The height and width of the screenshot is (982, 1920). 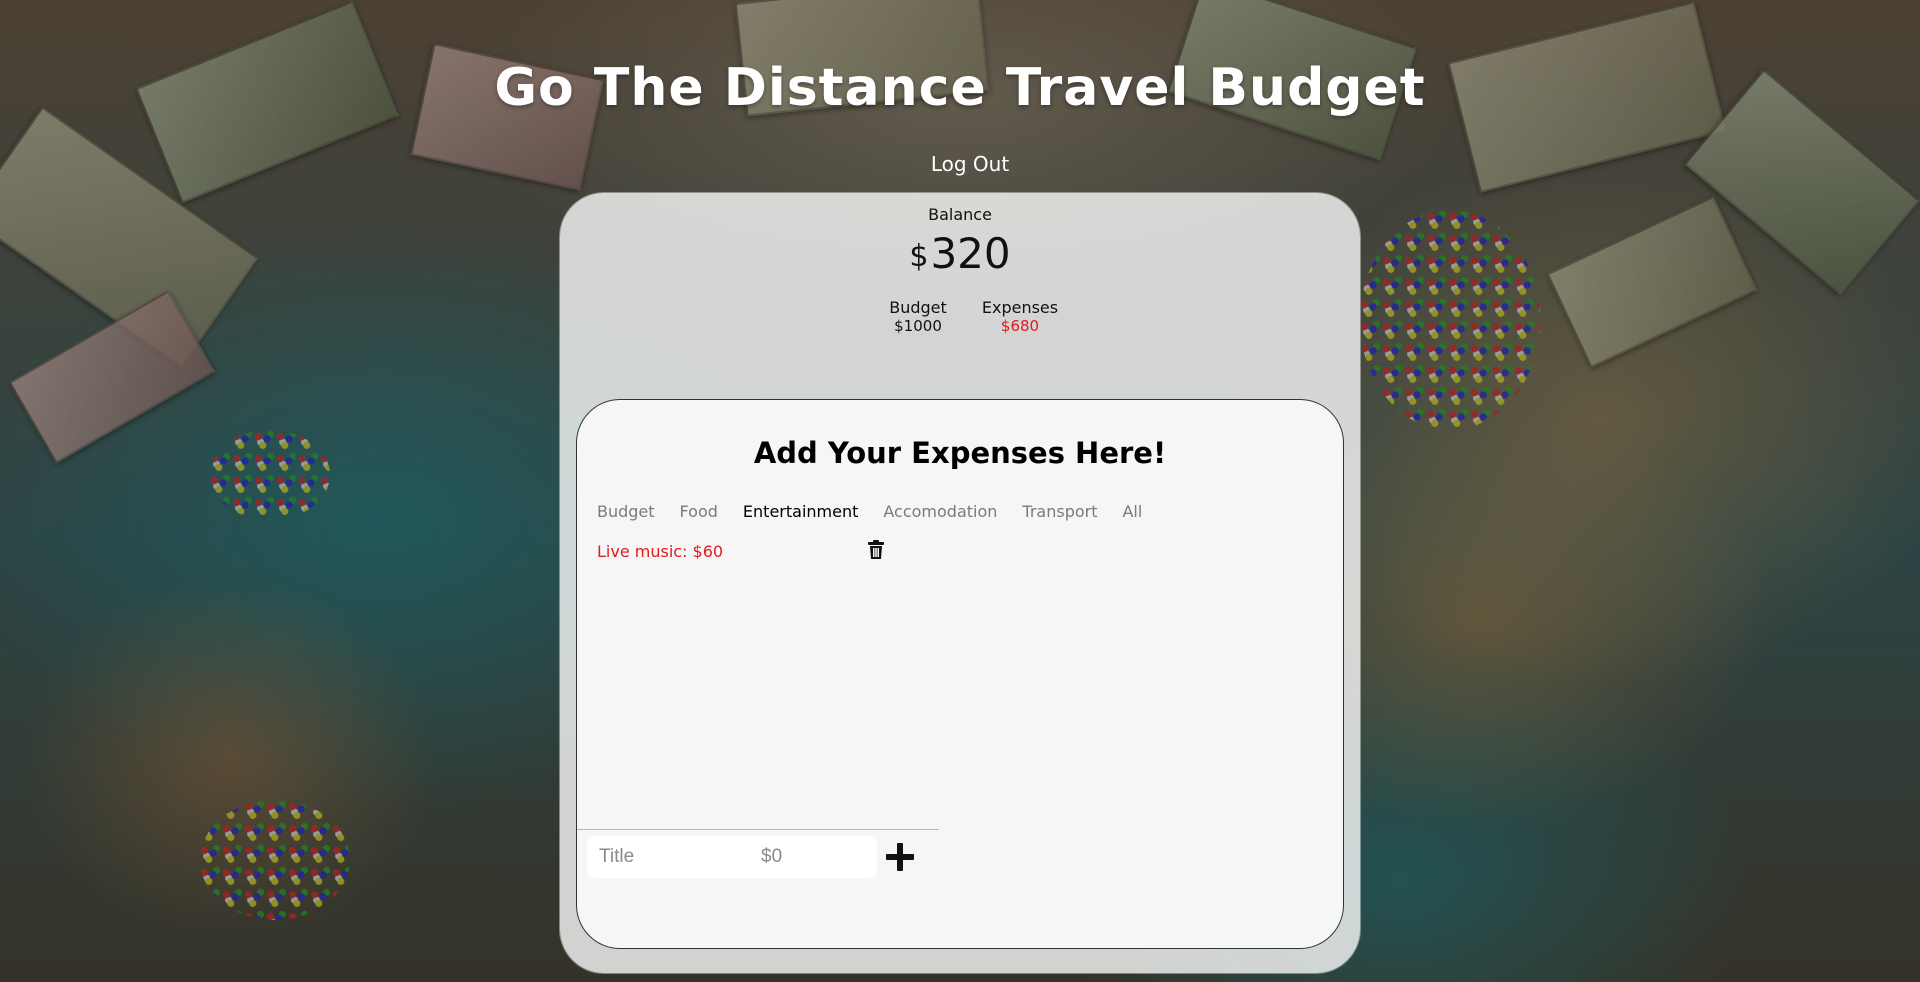 I want to click on budget-stat: Budget $1000, so click(x=918, y=317).